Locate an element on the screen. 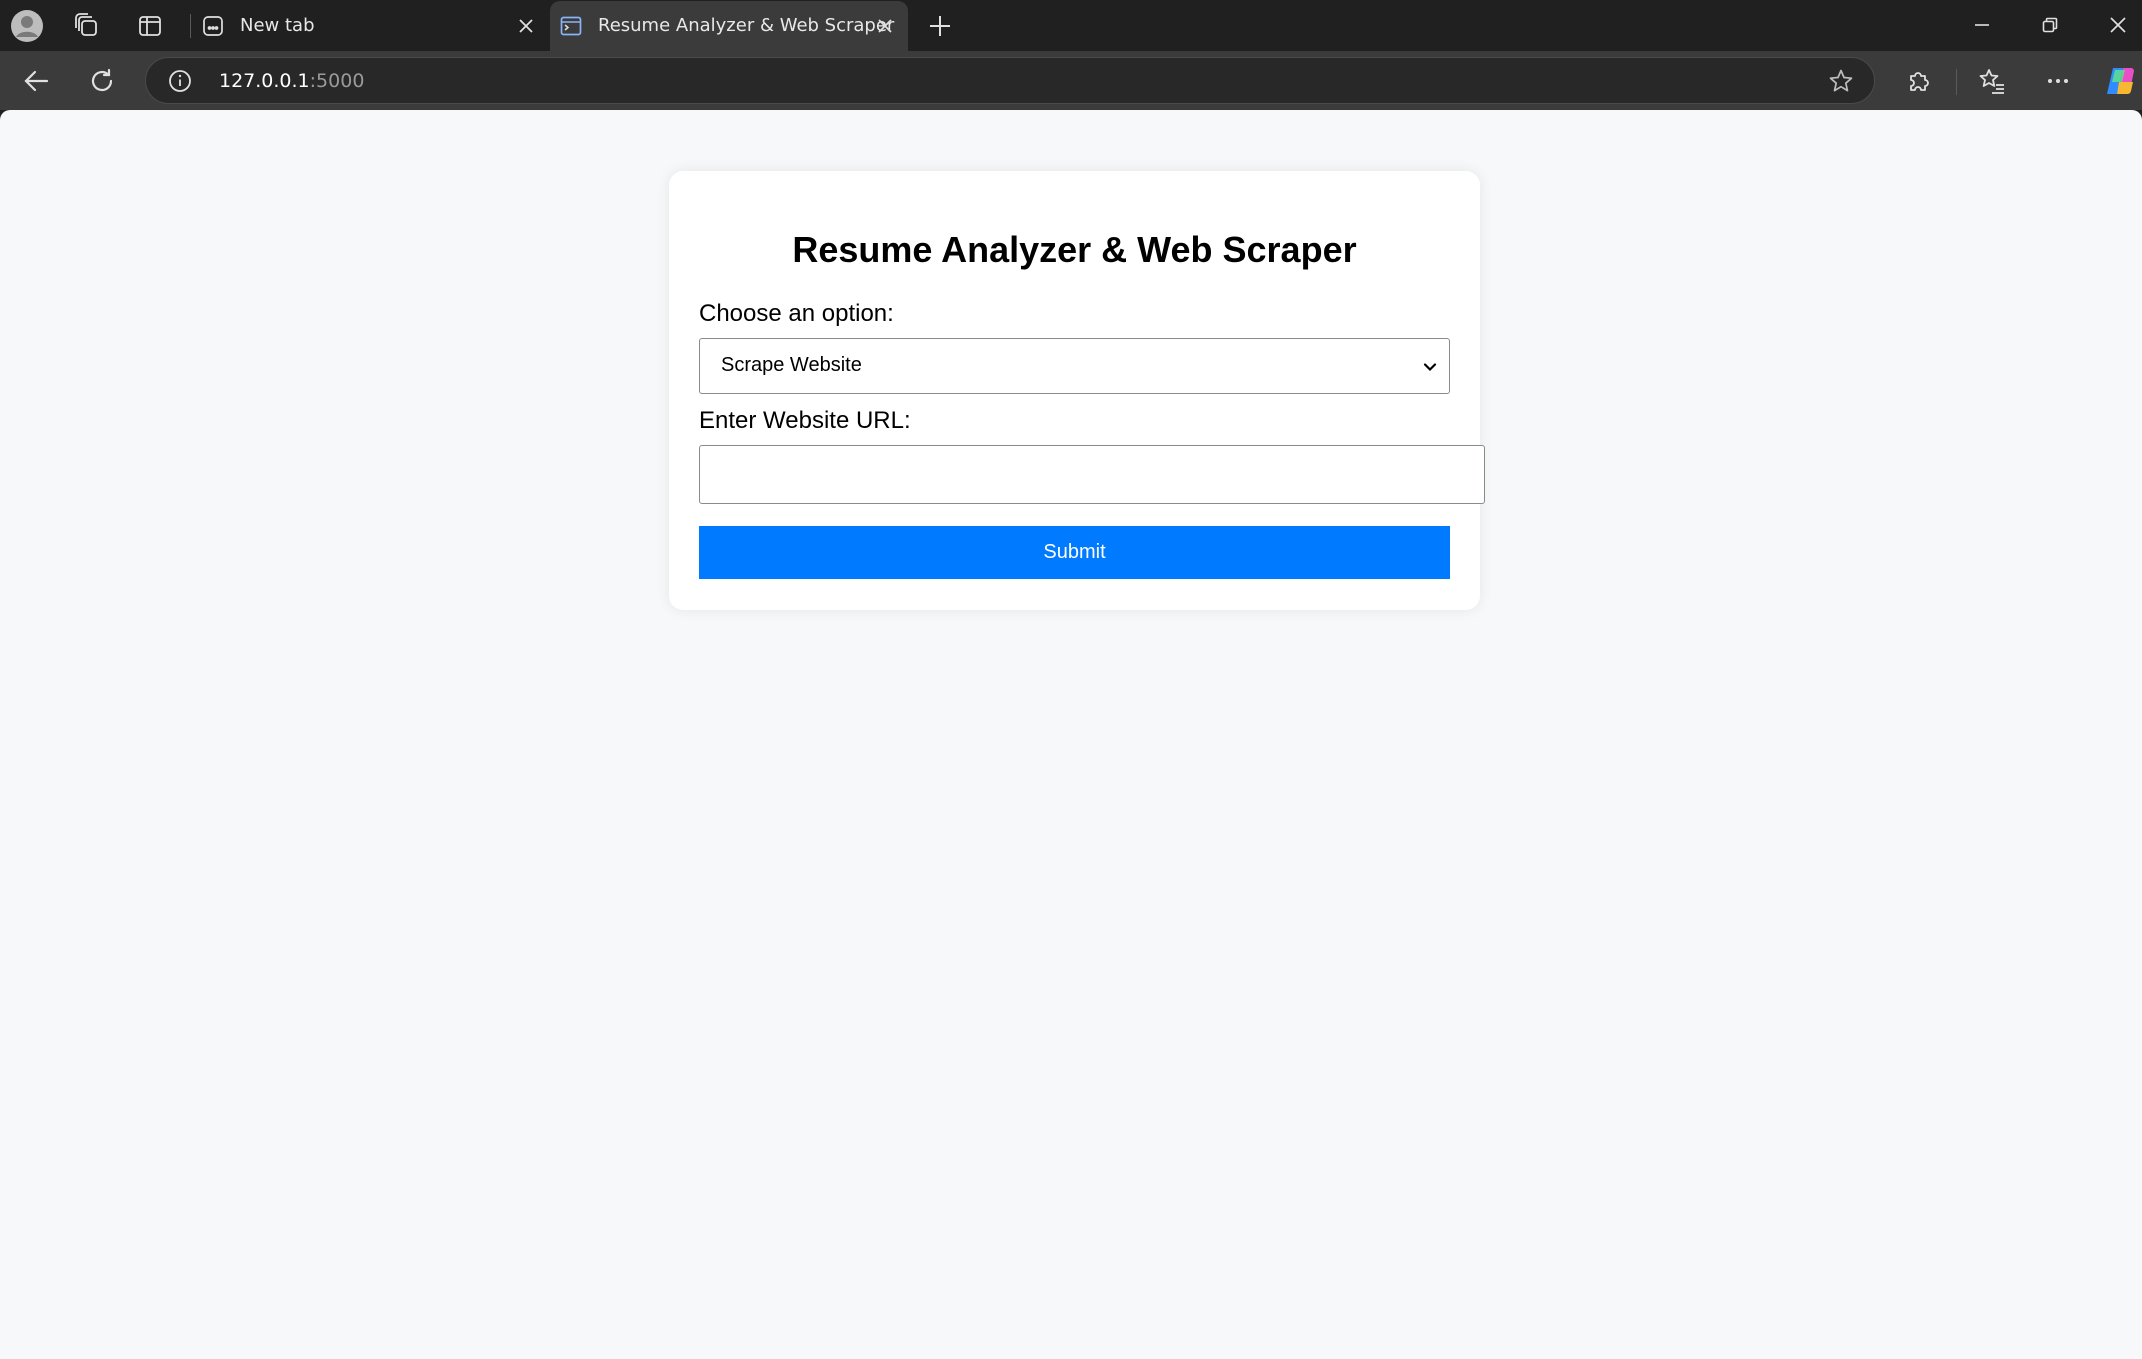 The height and width of the screenshot is (1359, 2142). chevron-down-icon is located at coordinates (1430, 367).